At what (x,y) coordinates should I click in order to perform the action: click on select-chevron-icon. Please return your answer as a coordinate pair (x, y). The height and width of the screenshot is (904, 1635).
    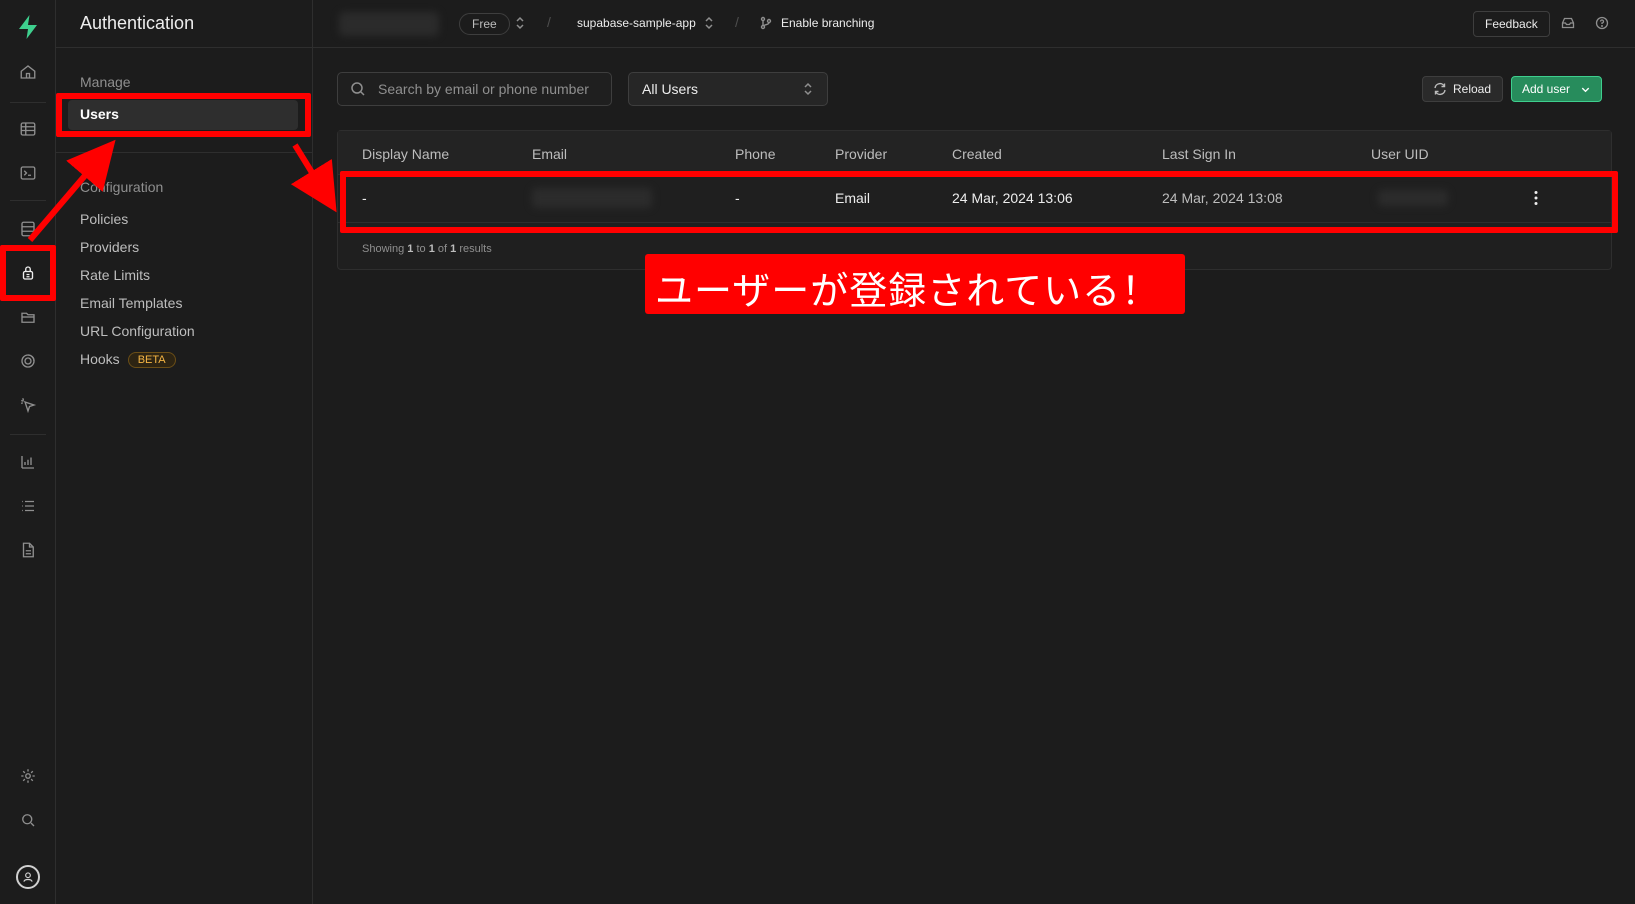
    Looking at the image, I should click on (808, 89).